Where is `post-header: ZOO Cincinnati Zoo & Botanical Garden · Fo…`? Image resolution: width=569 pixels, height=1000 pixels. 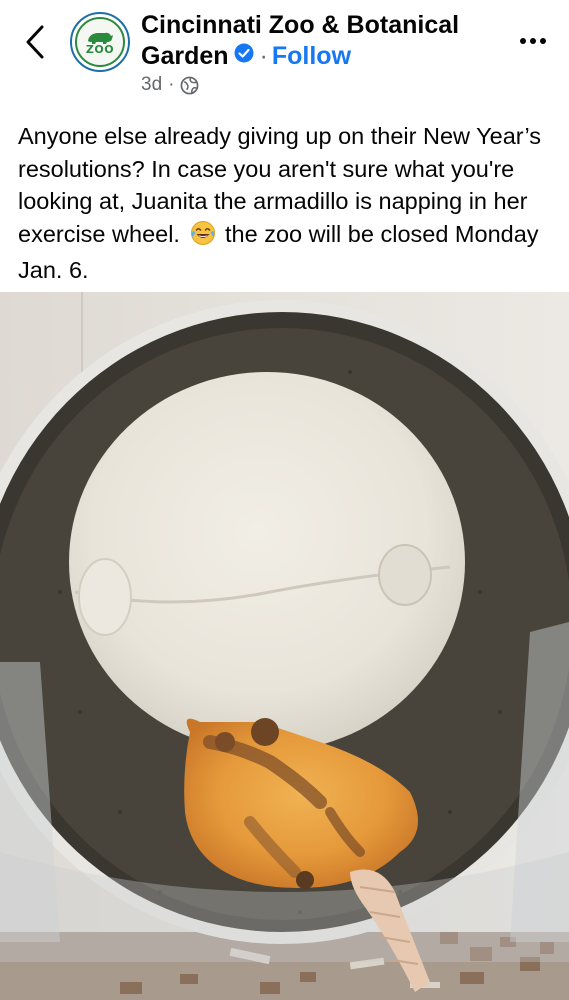
post-header: ZOO Cincinnati Zoo & Botanical Garden · Fo… is located at coordinates (284, 55).